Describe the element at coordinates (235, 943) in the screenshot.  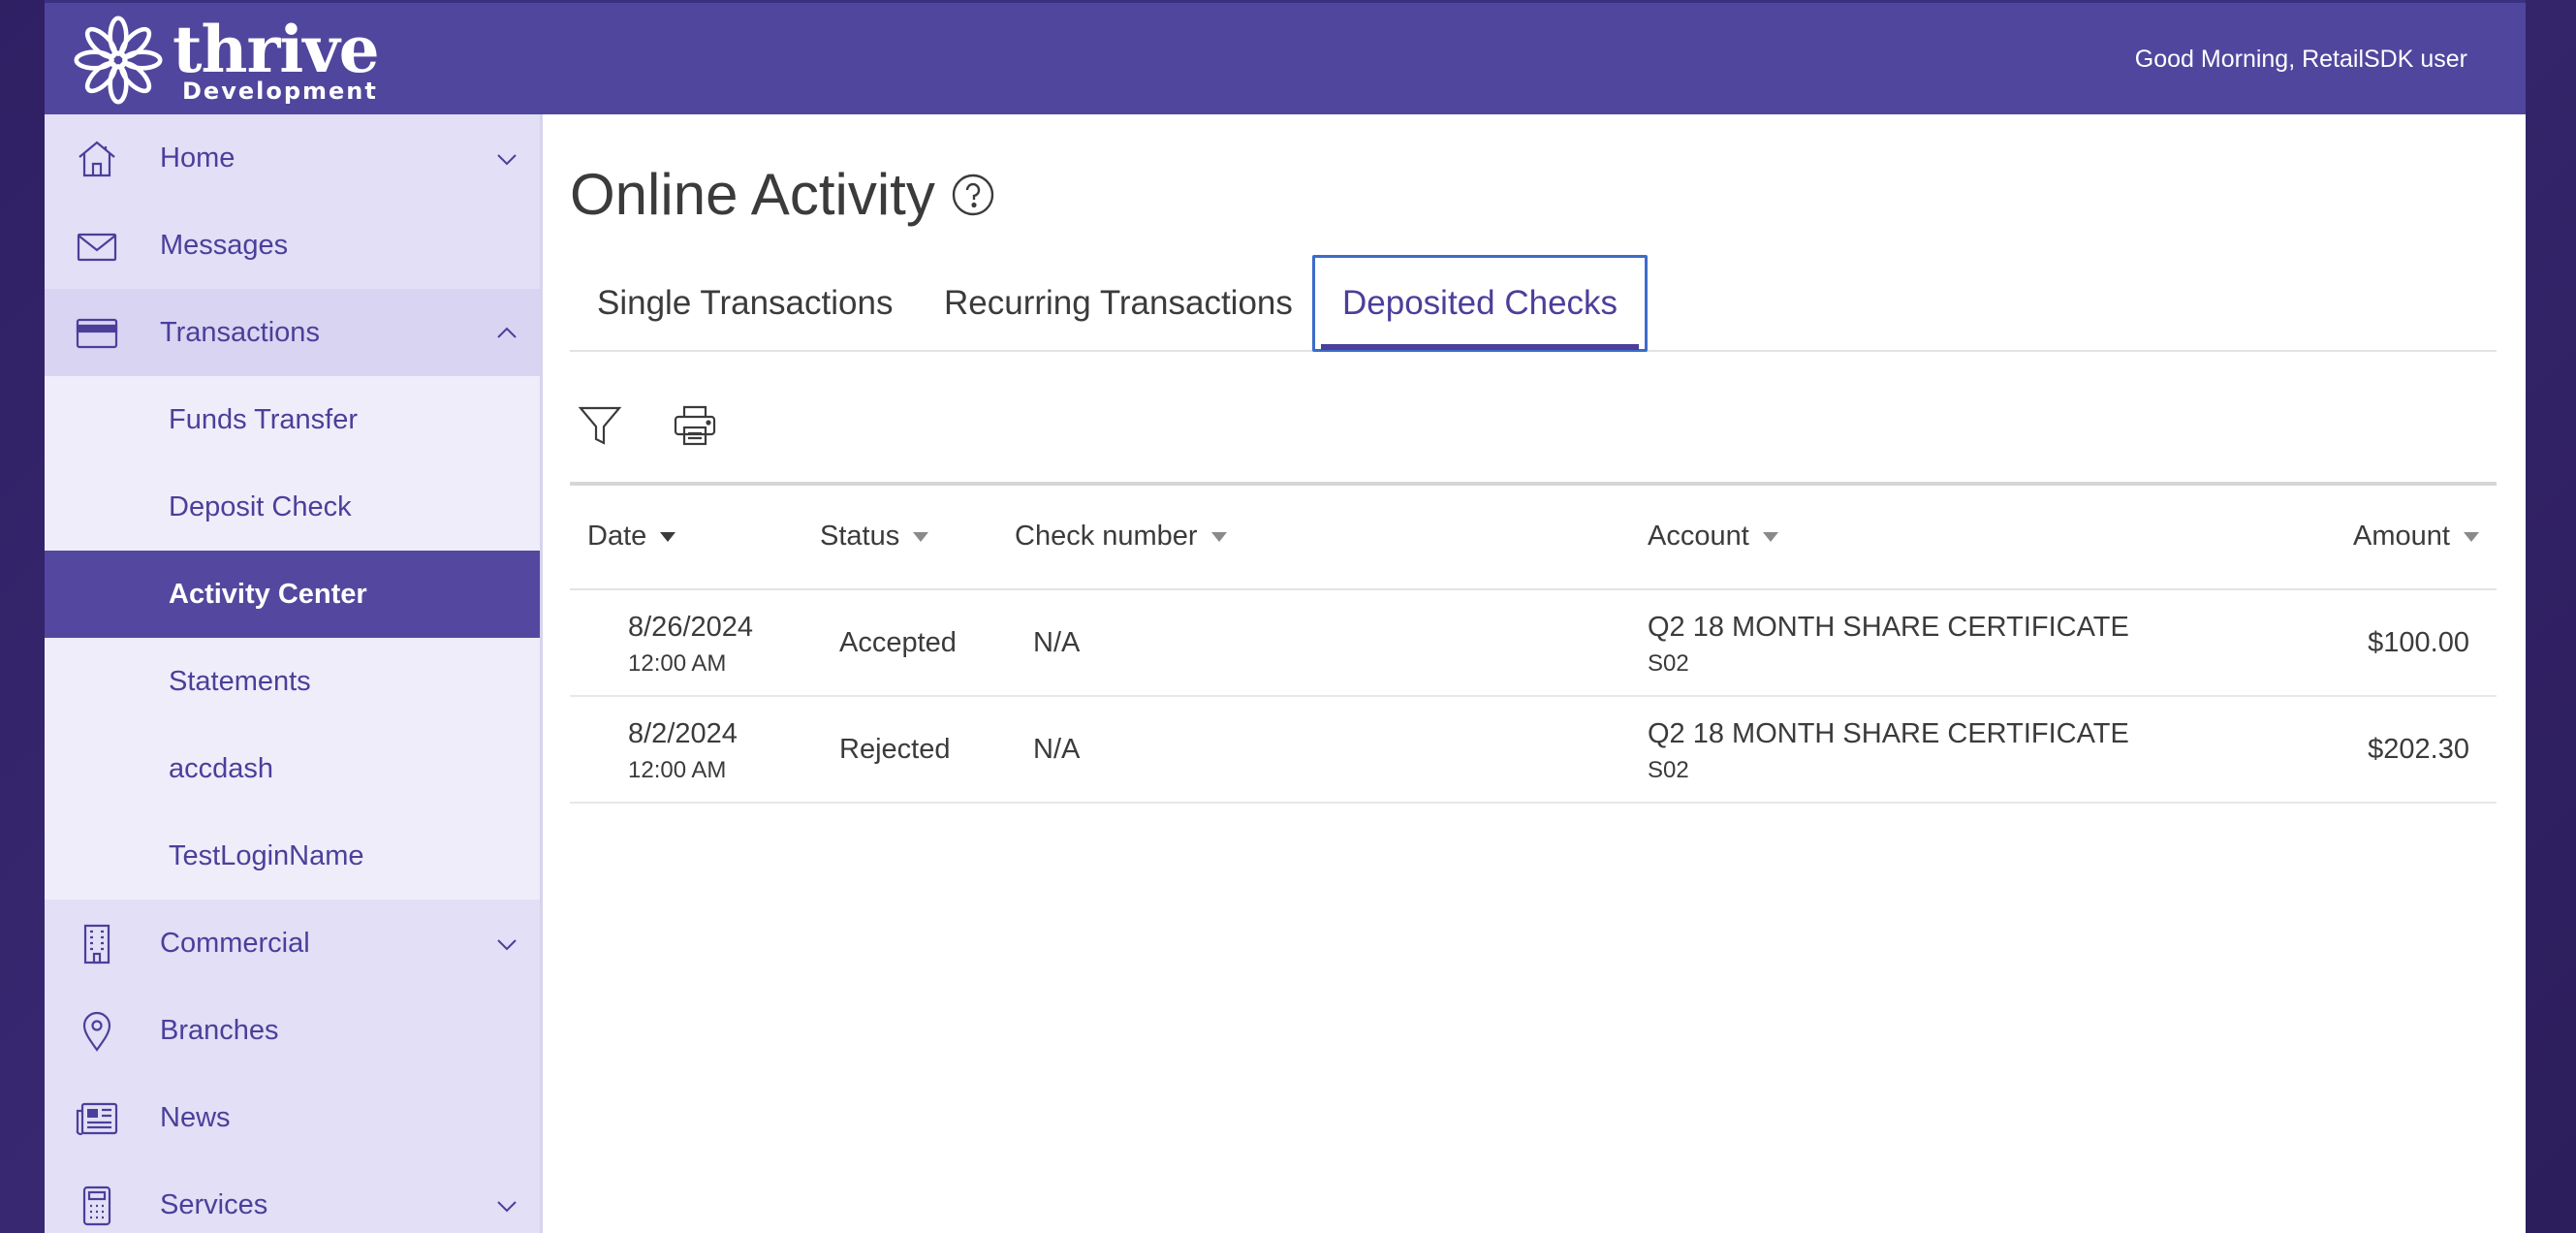
I see `sidebar-item-label: Commercial` at that location.